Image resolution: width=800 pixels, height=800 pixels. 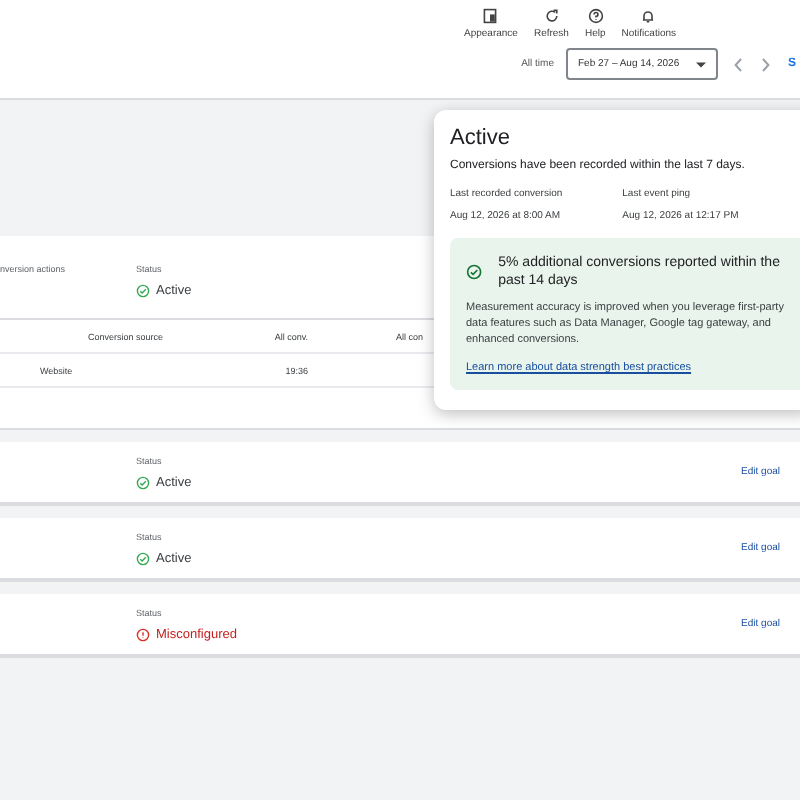 What do you see at coordinates (481, 138) in the screenshot?
I see `popover-title: Active` at bounding box center [481, 138].